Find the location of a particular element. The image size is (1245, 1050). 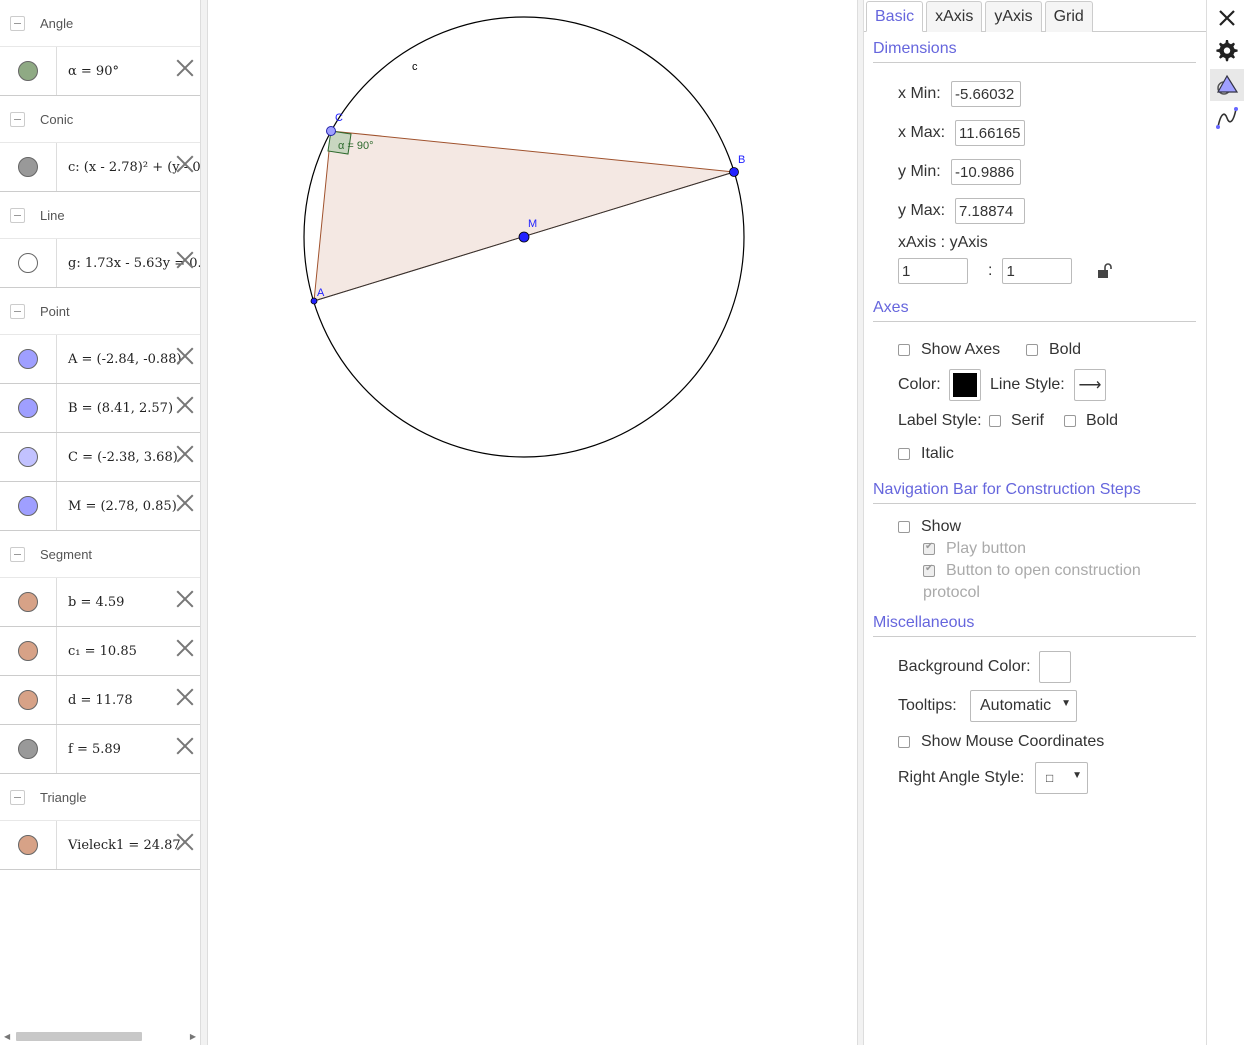

point-m is located at coordinates (524, 237).